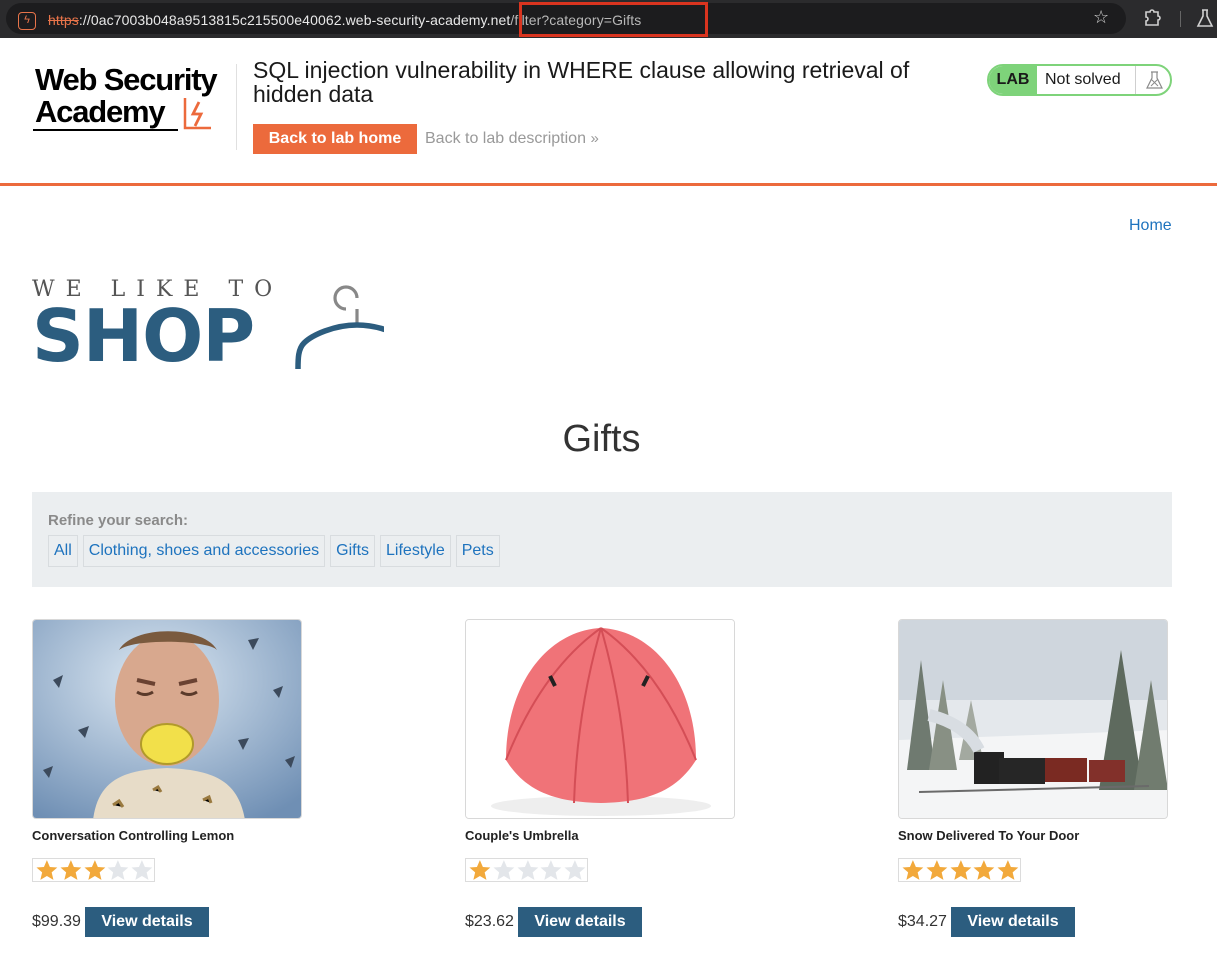 This screenshot has height=975, width=1217. What do you see at coordinates (133, 835) in the screenshot?
I see `product-name: Conversation Controlling Lemon` at bounding box center [133, 835].